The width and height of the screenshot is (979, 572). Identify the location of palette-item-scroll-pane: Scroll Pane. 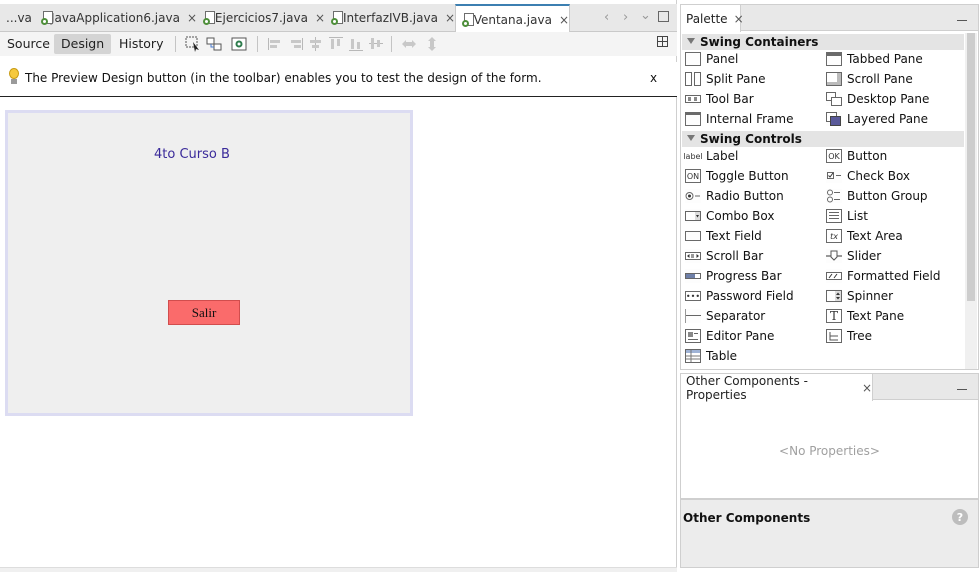
(869, 79).